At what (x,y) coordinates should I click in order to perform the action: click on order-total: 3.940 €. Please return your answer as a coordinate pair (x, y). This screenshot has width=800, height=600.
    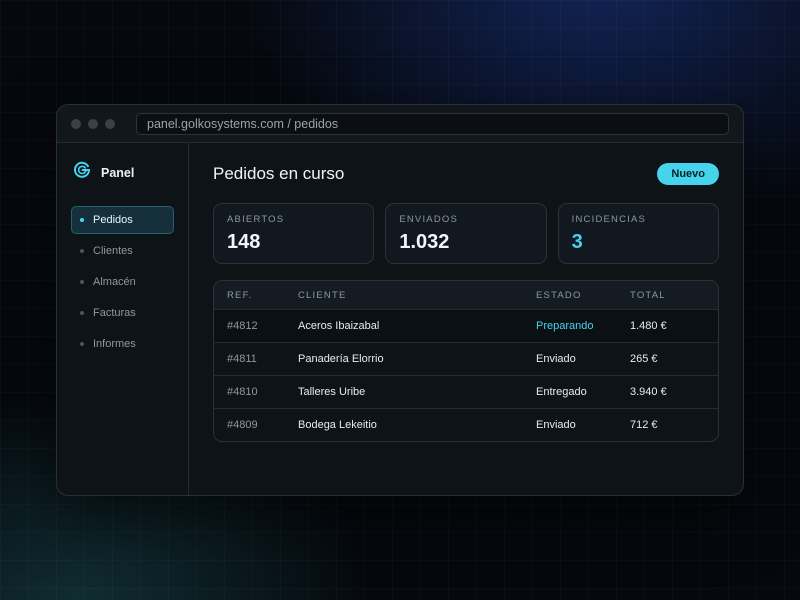
    Looking at the image, I should click on (648, 392).